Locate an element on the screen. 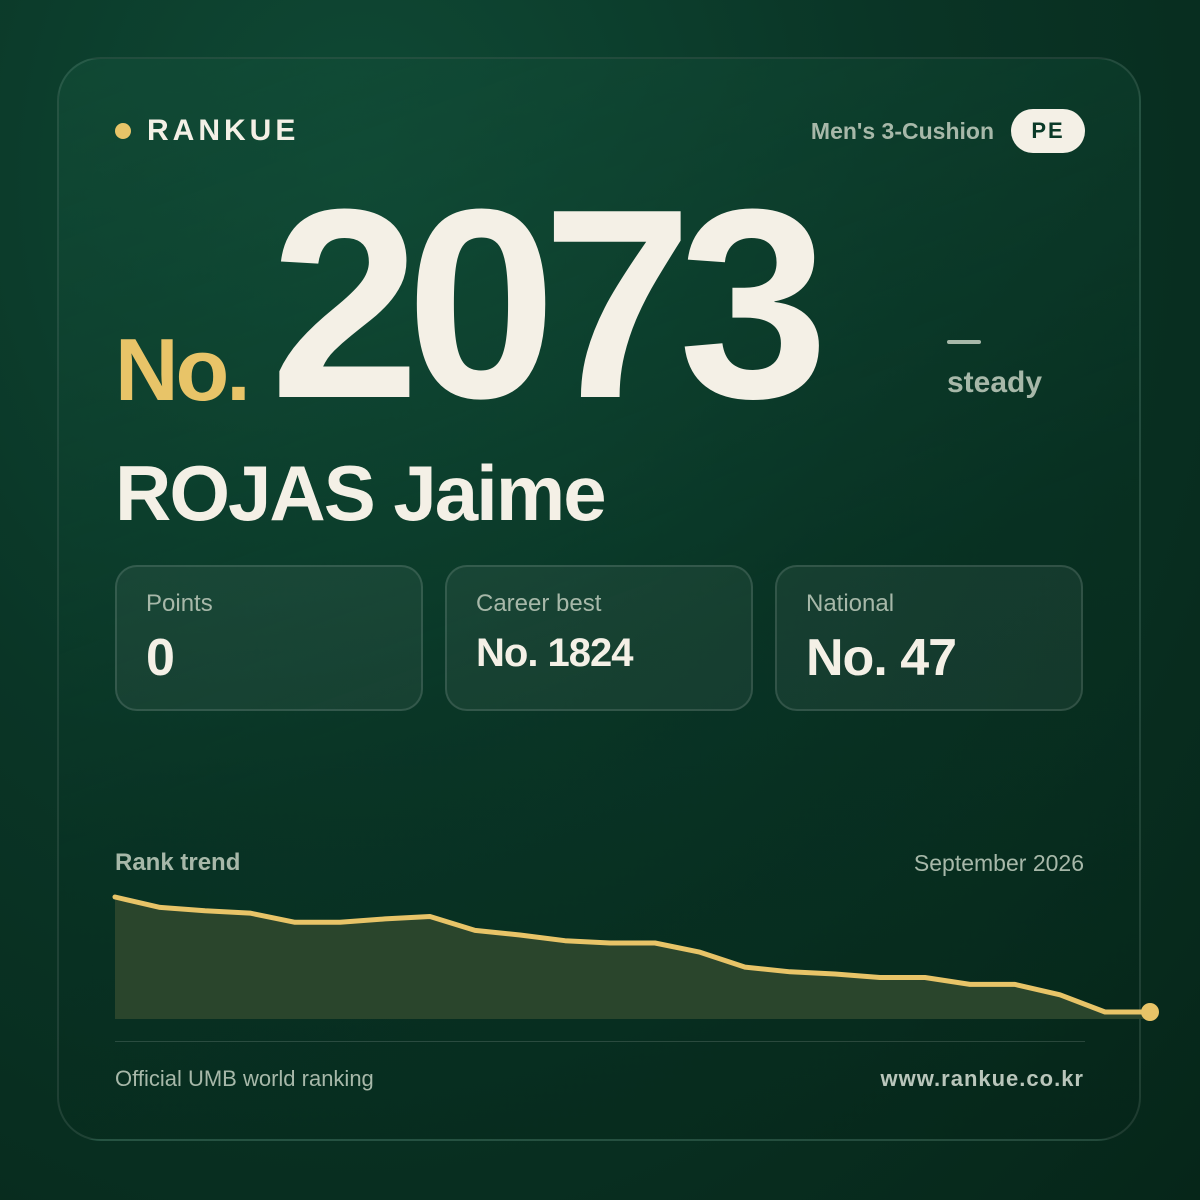  footer-source: Official UMB world ranking is located at coordinates (244, 1078).